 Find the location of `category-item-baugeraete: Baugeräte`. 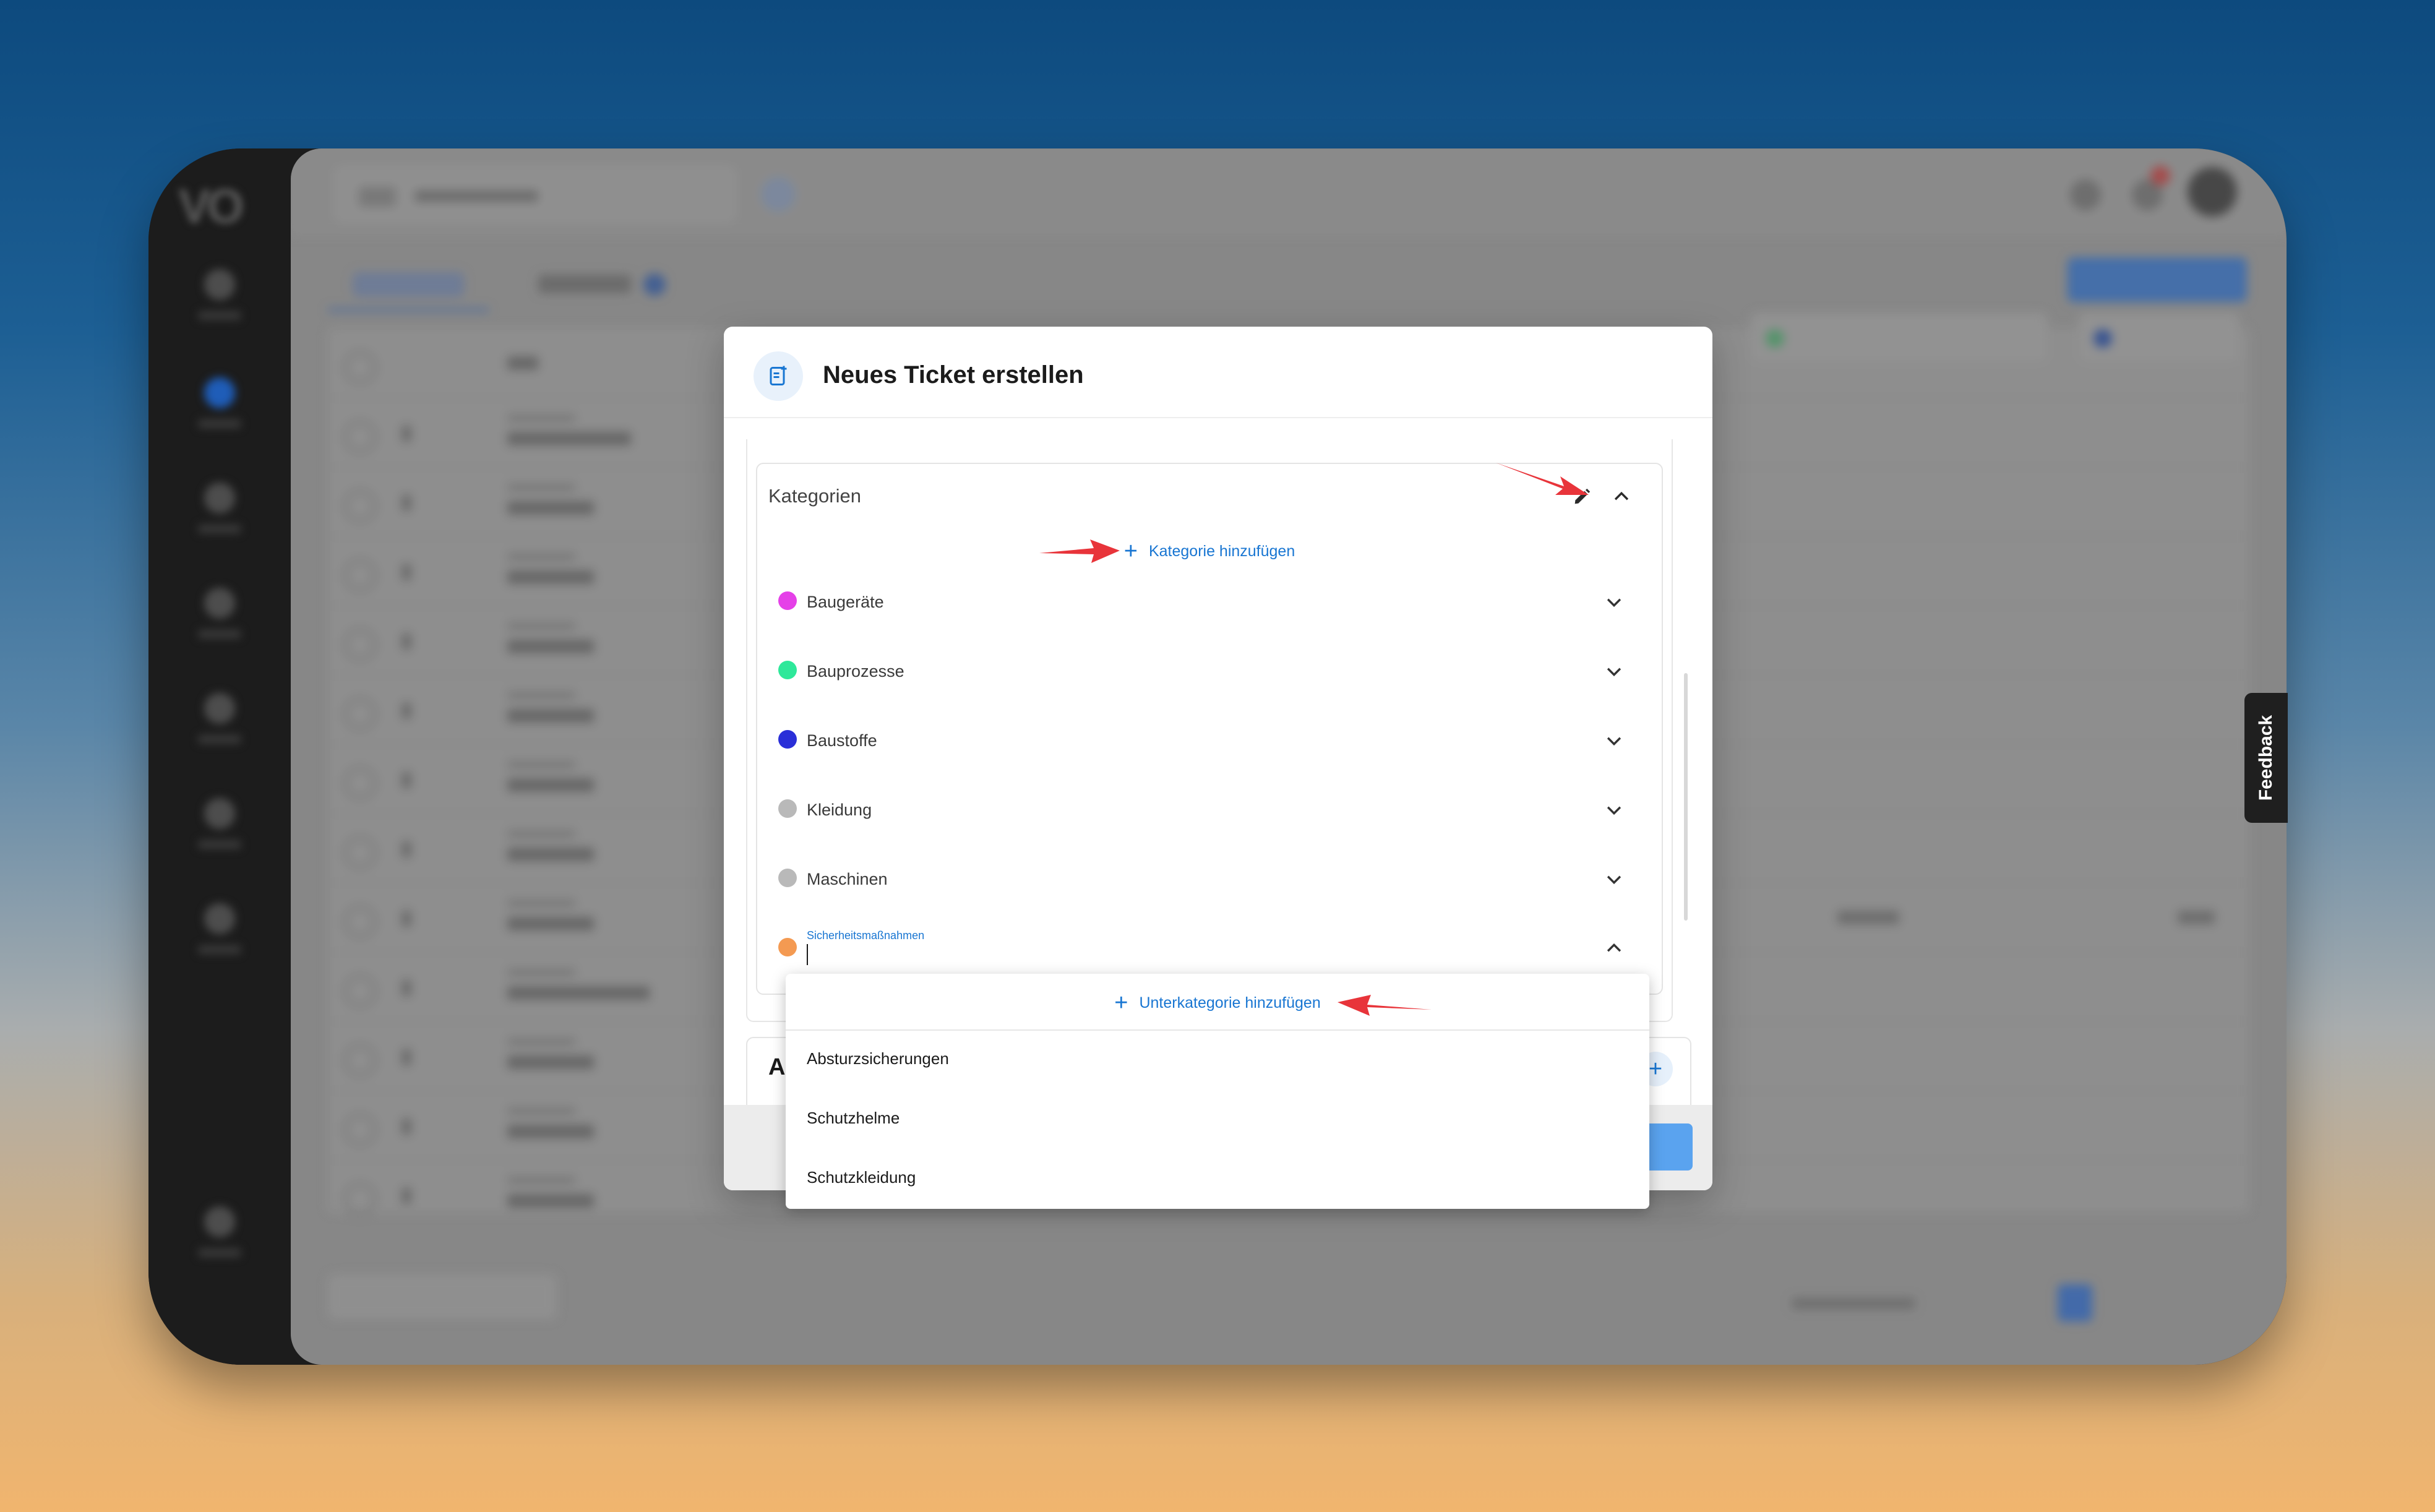

category-item-baugeraete: Baugeräte is located at coordinates (1209, 601).